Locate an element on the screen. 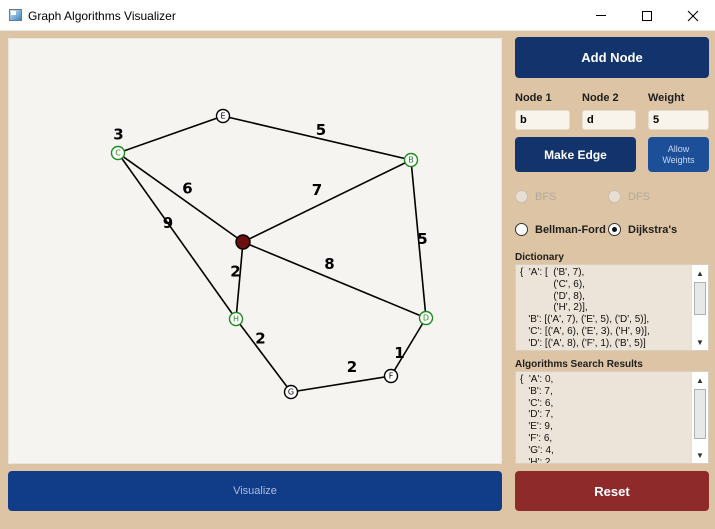 The height and width of the screenshot is (529, 715). node-label: H is located at coordinates (236, 319).